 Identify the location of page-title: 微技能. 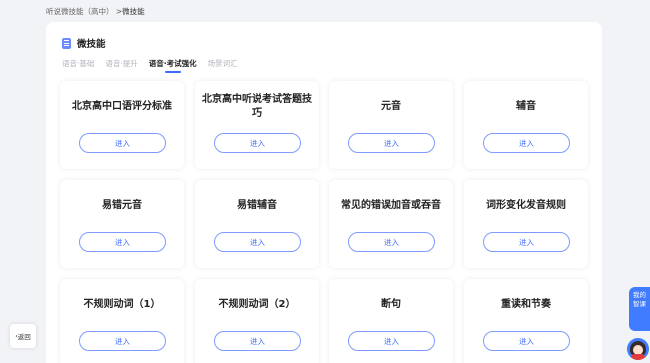
(91, 44).